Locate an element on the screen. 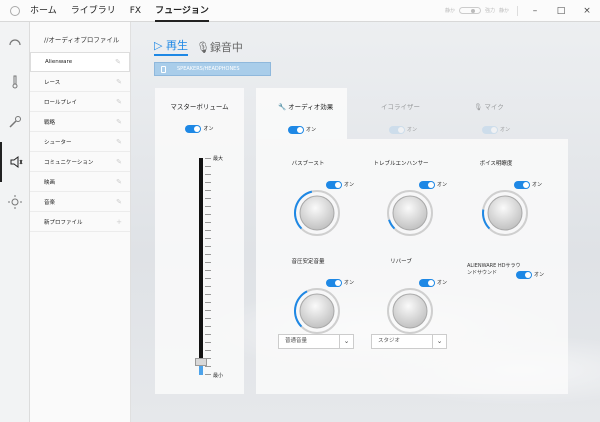 This screenshot has height=422, width=600. profile-label: シューター is located at coordinates (58, 142).